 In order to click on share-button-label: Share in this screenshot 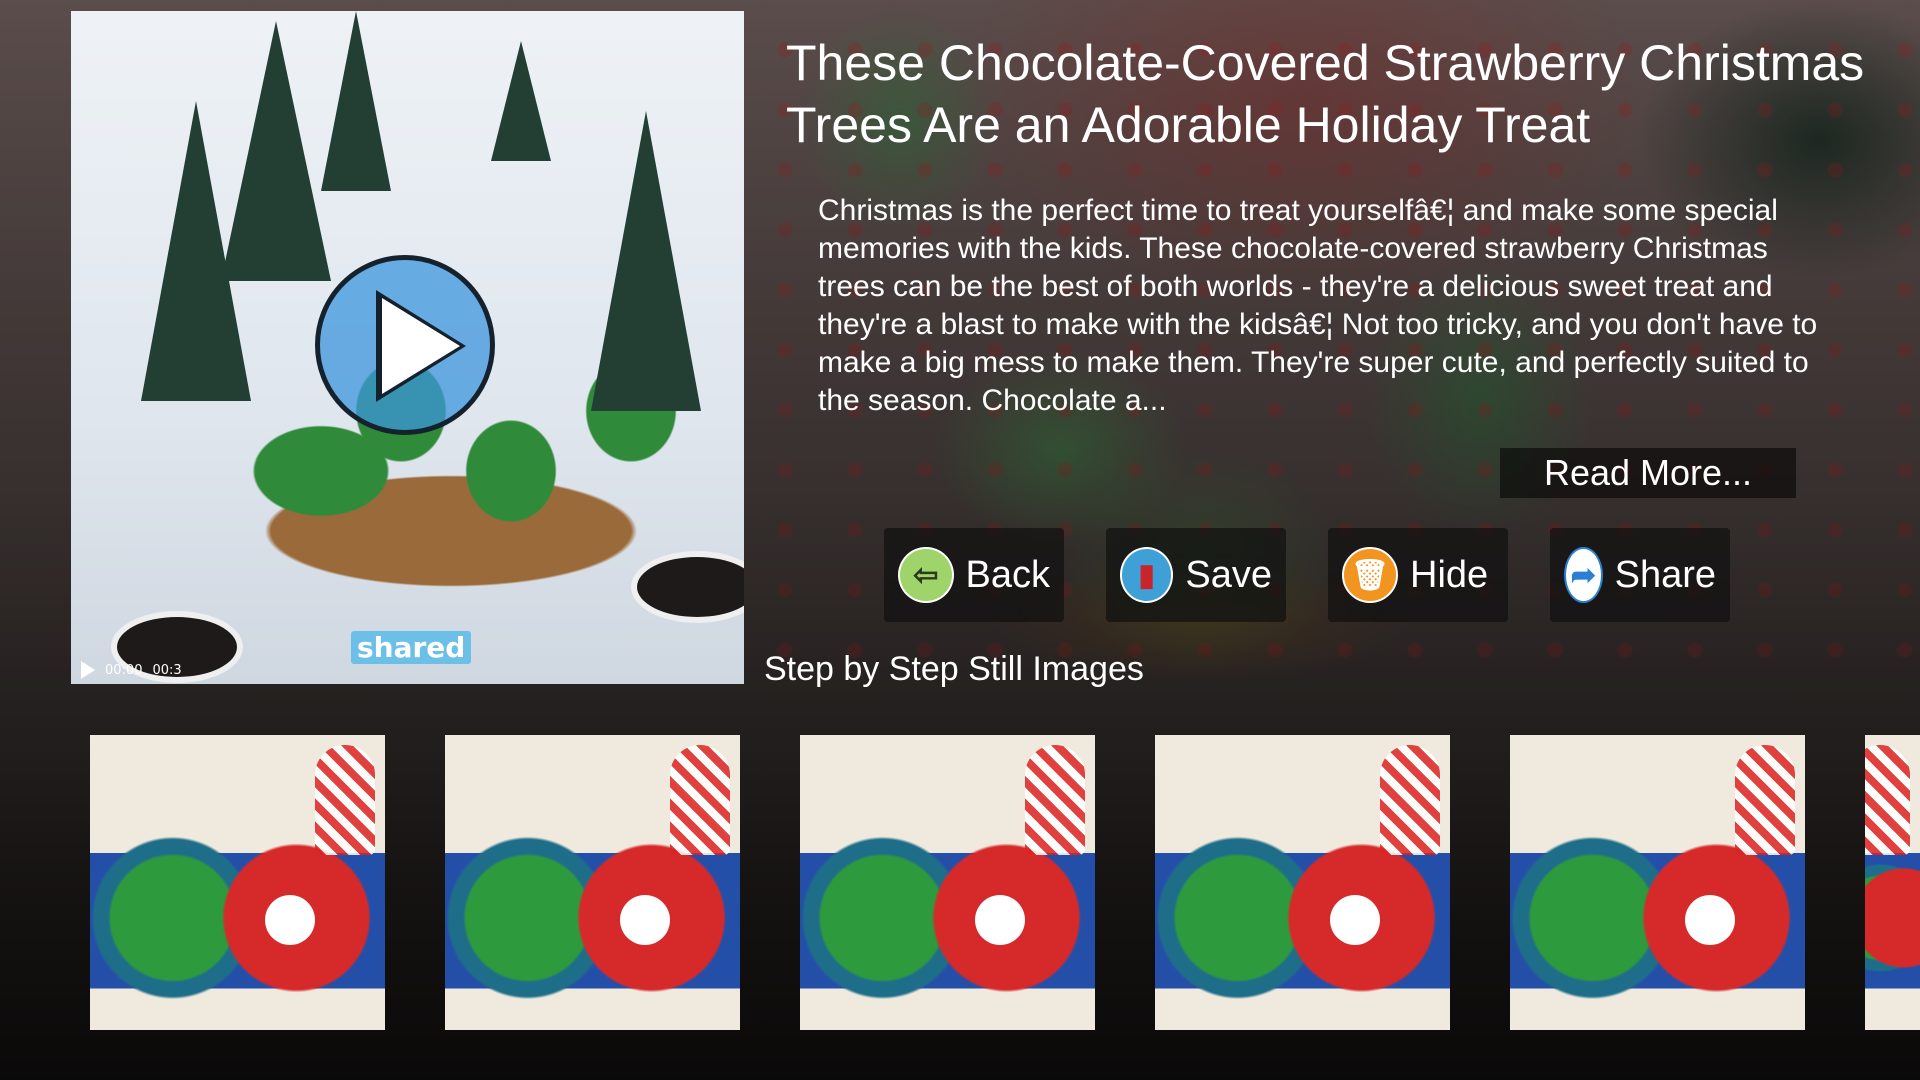, I will do `click(1665, 574)`.